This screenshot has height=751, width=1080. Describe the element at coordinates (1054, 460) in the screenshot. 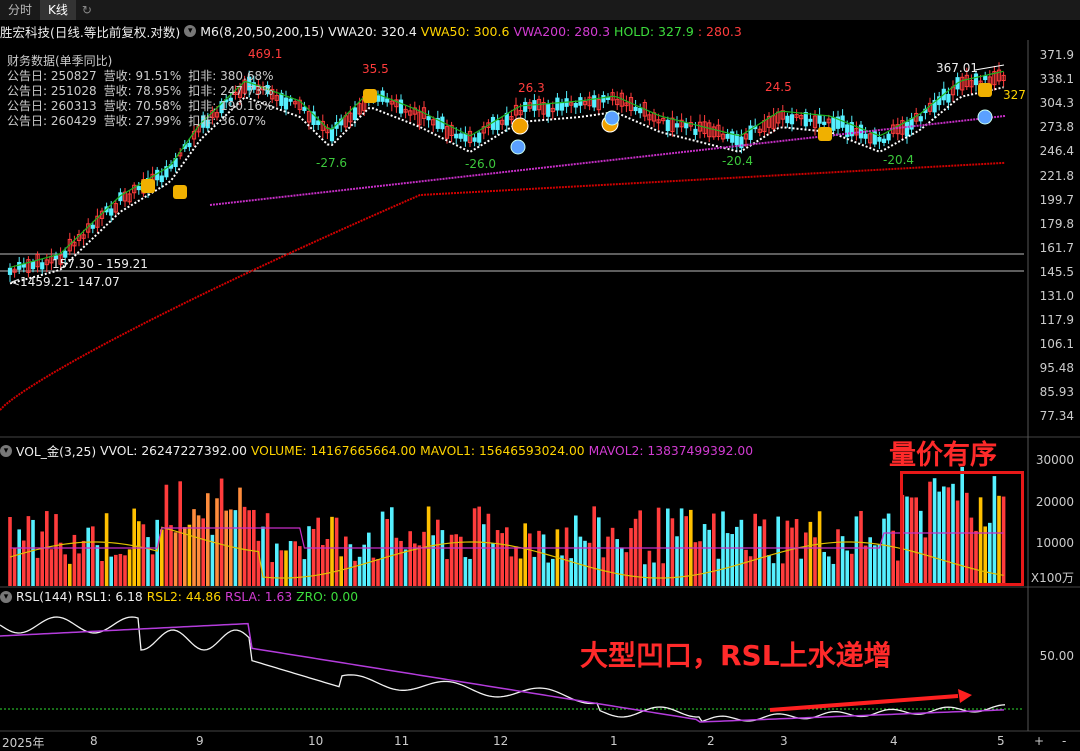

I see `vol-axis-label: 30000` at that location.